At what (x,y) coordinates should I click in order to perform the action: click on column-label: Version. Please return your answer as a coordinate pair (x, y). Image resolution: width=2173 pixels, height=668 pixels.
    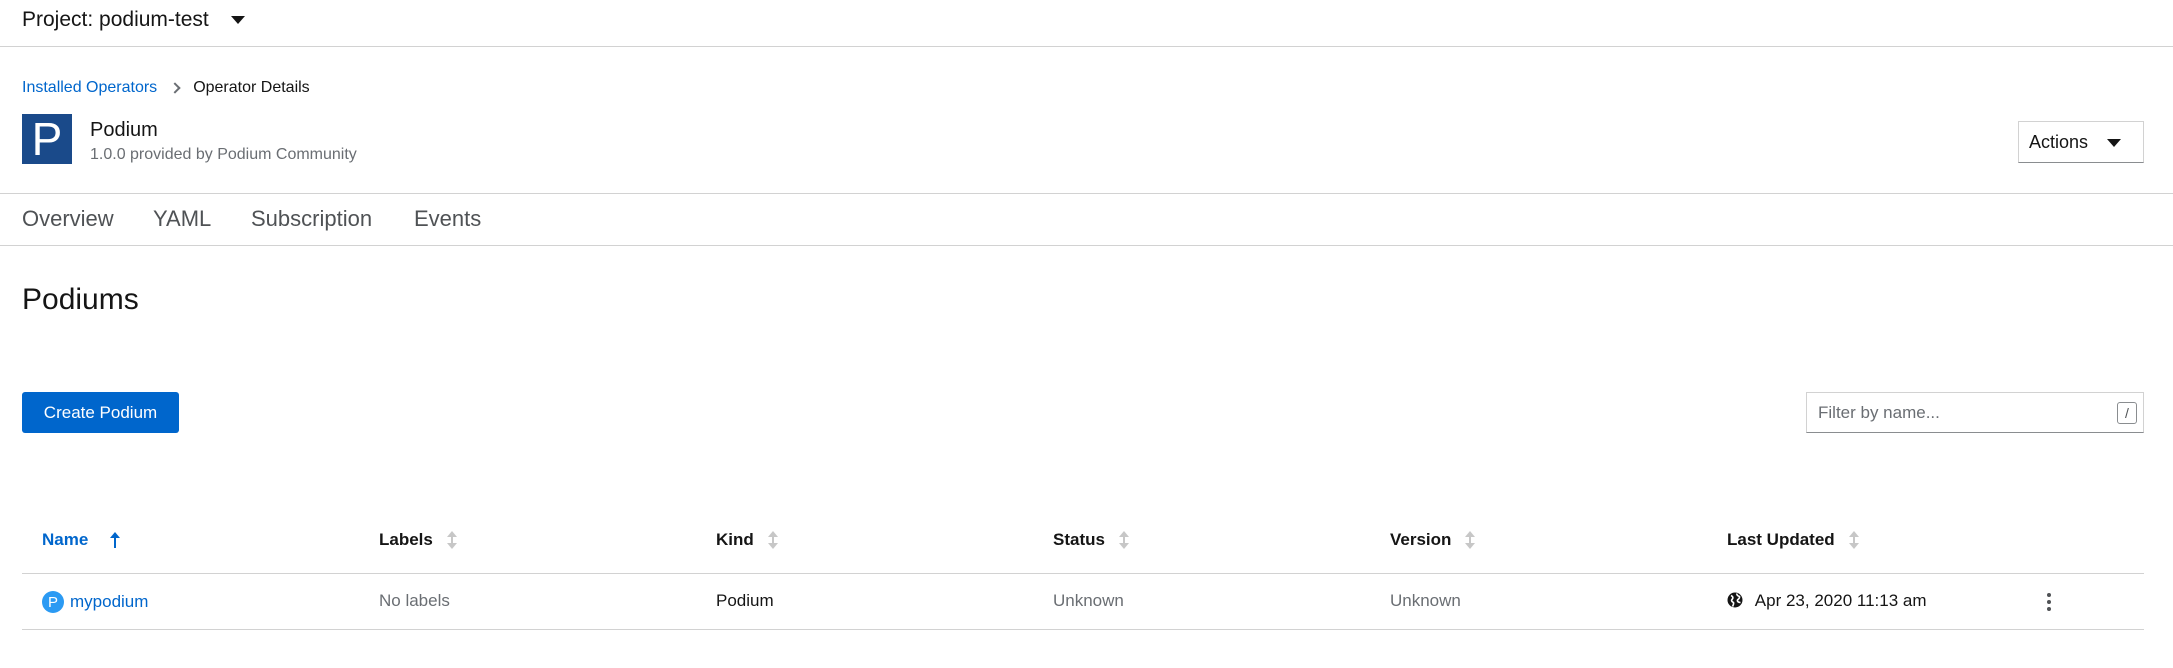
    Looking at the image, I should click on (1421, 539).